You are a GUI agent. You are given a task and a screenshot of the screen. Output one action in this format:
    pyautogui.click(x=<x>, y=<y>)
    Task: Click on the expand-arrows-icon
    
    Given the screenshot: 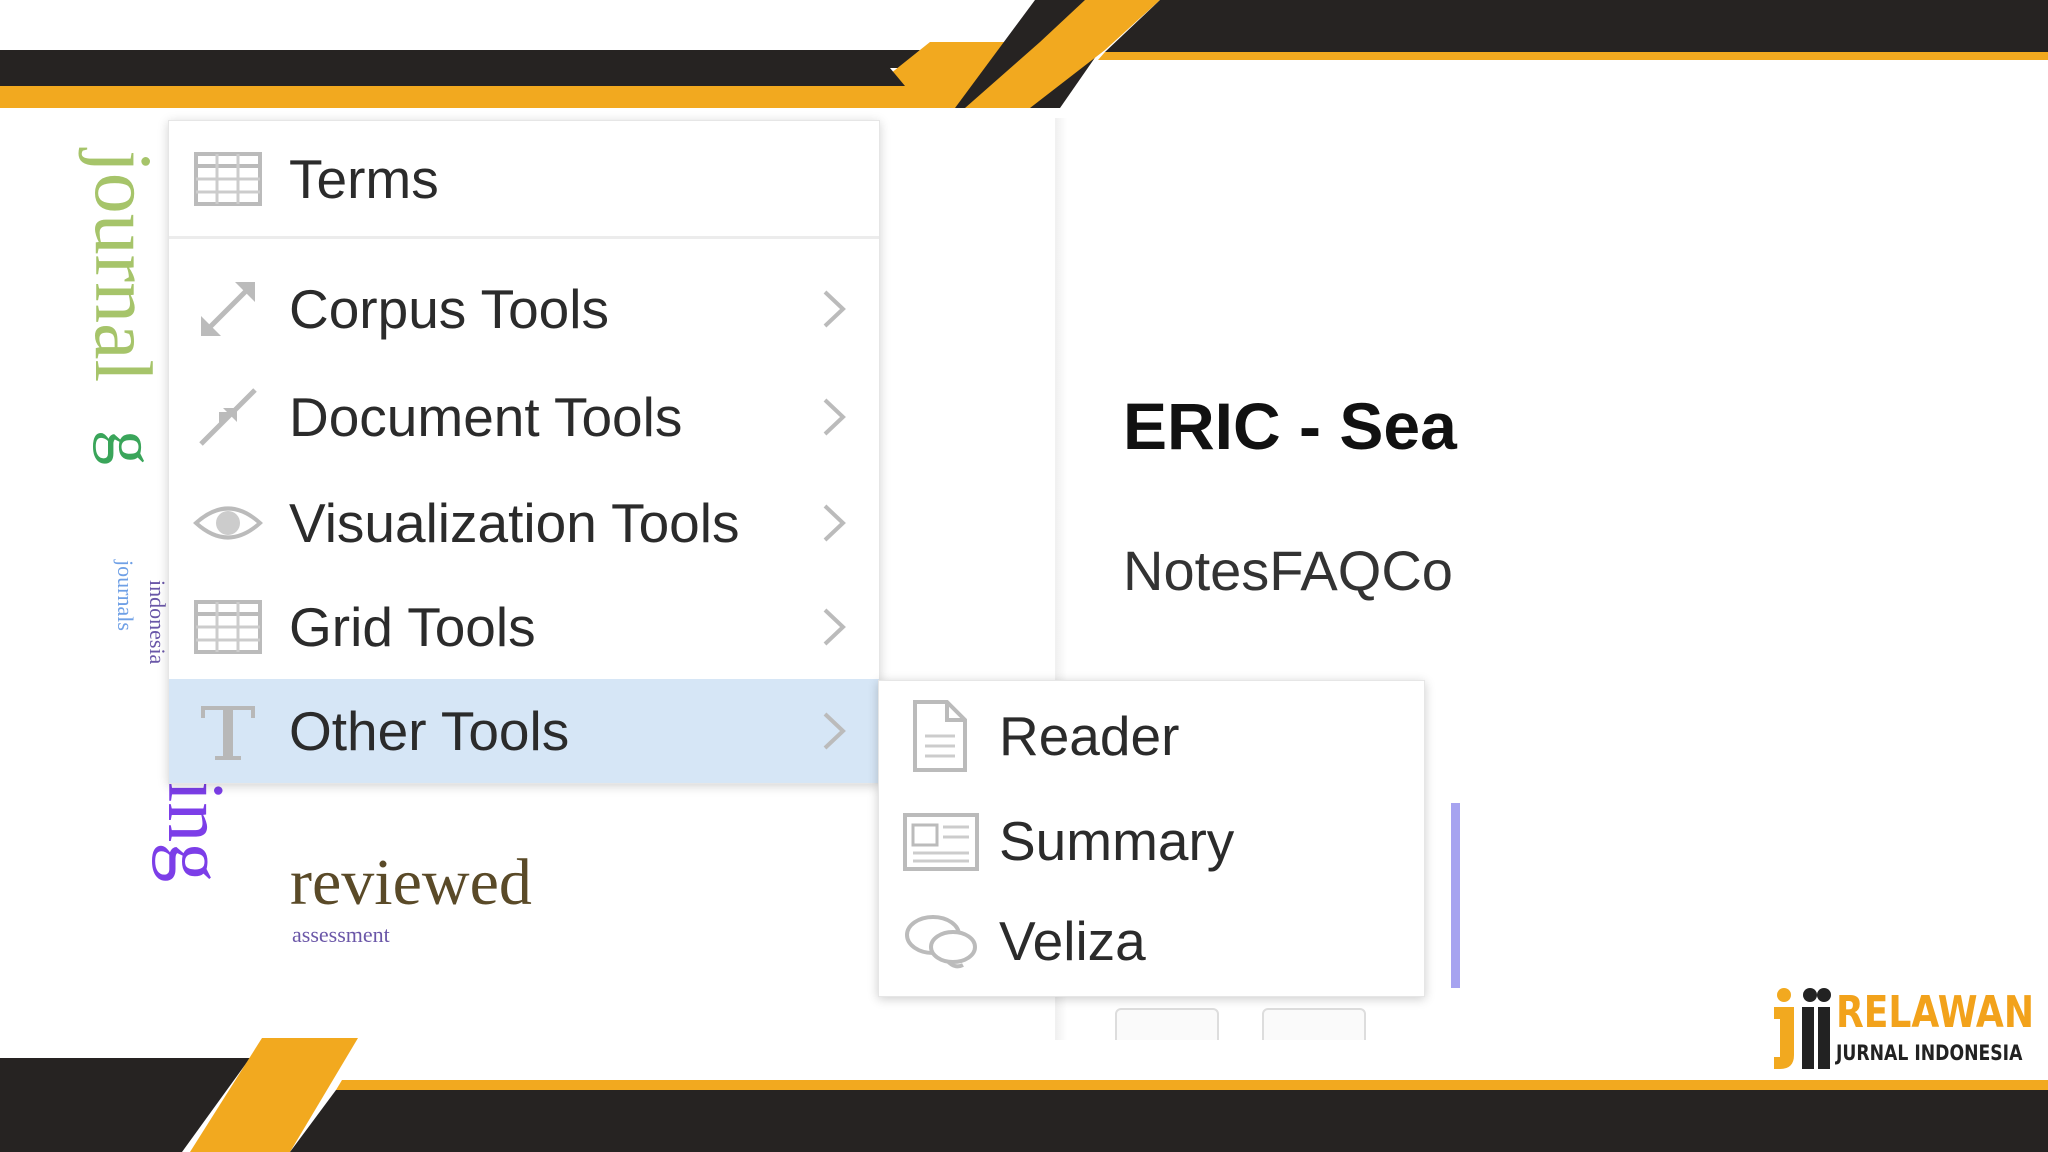 What is the action you would take?
    pyautogui.click(x=228, y=309)
    